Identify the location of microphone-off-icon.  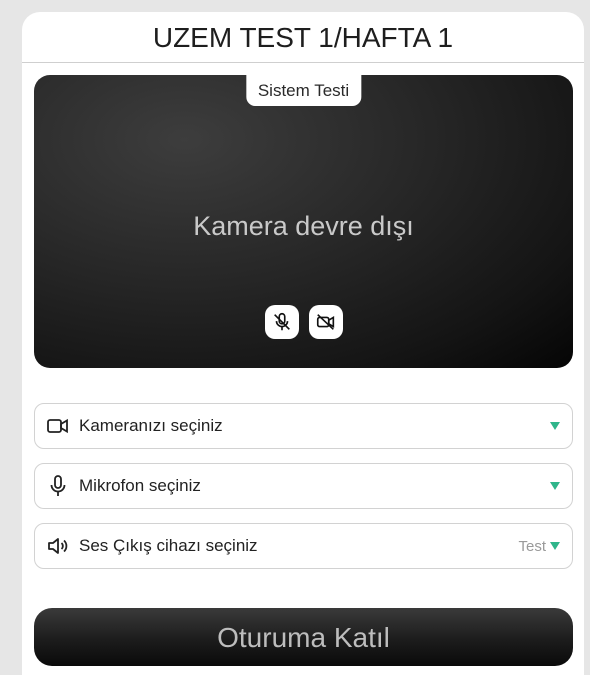
(281, 321).